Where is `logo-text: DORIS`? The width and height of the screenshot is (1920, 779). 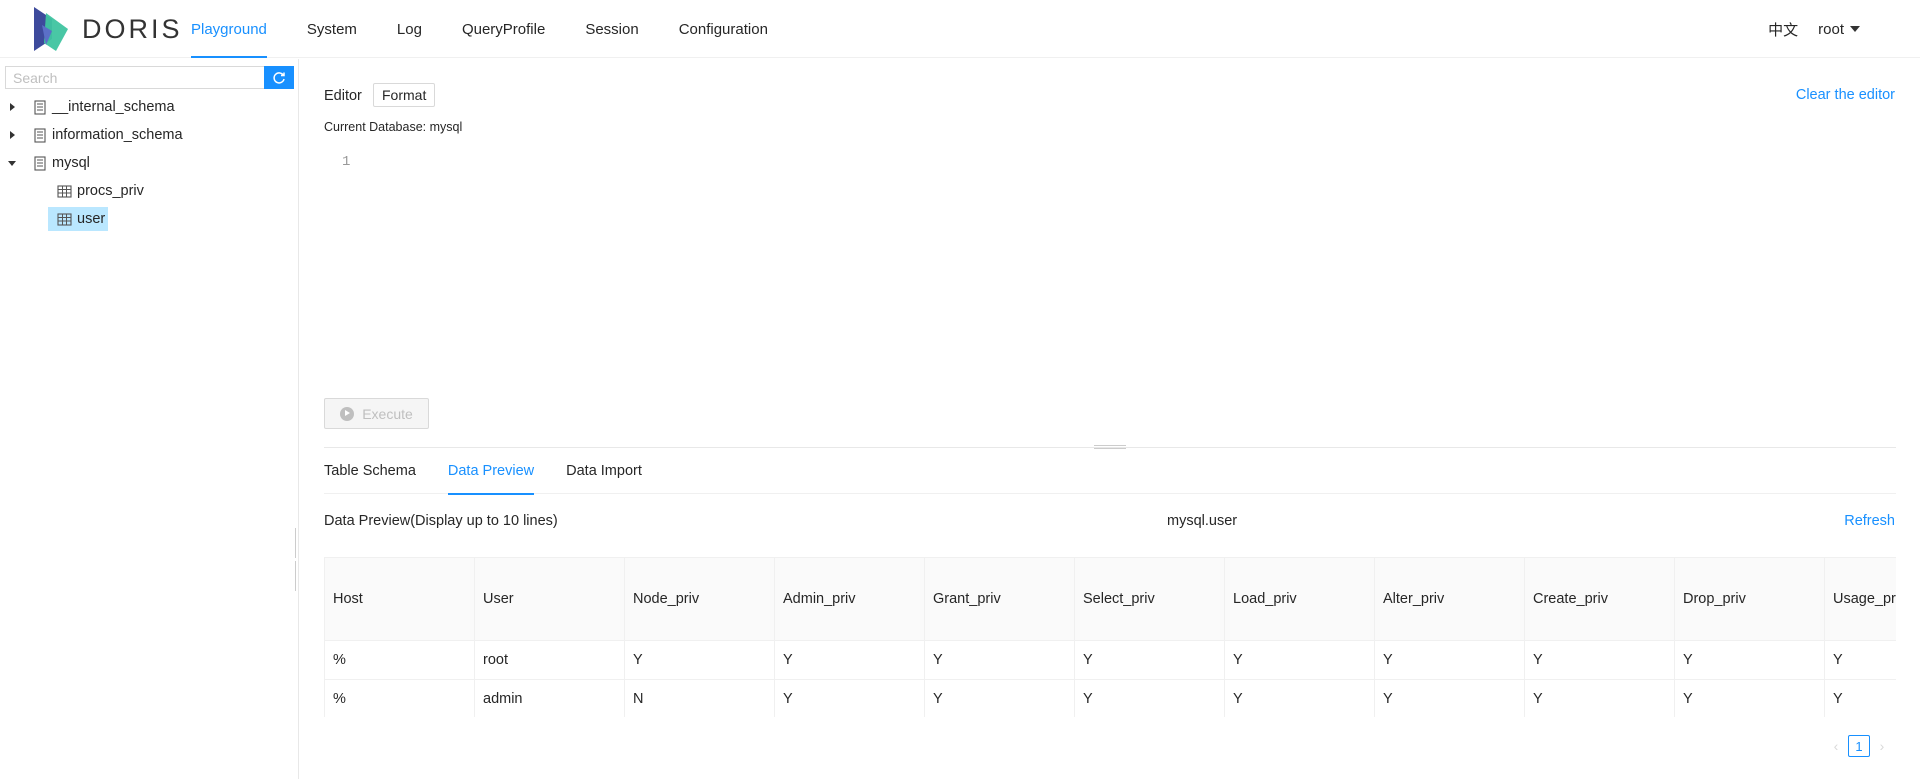
logo-text: DORIS is located at coordinates (132, 28).